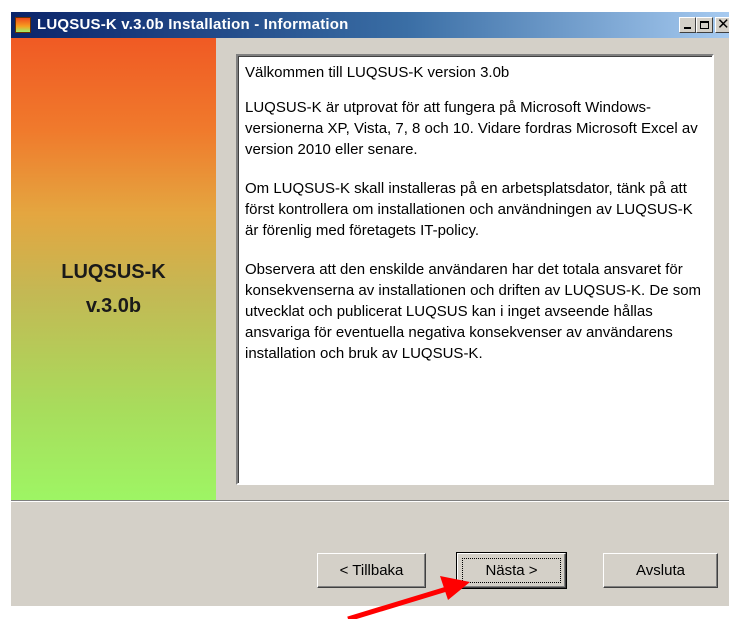  I want to click on focus-rectangle, so click(511, 570).